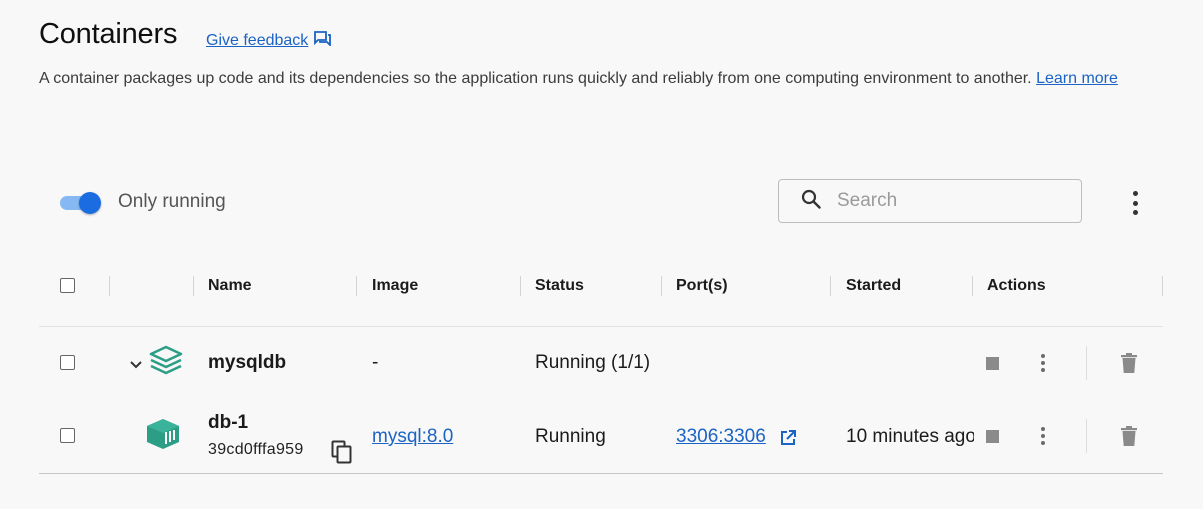 Image resolution: width=1203 pixels, height=509 pixels. What do you see at coordinates (811, 201) in the screenshot?
I see `search-icon` at bounding box center [811, 201].